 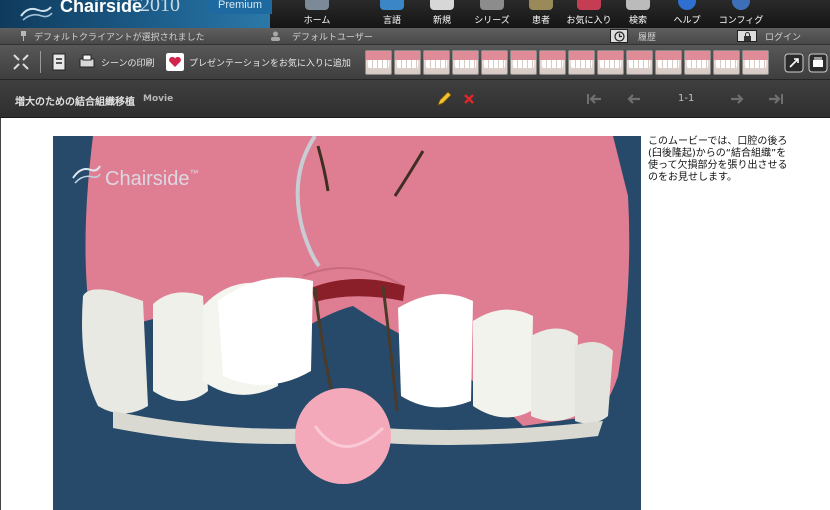 I want to click on left-molar-teeth, so click(x=115, y=351).